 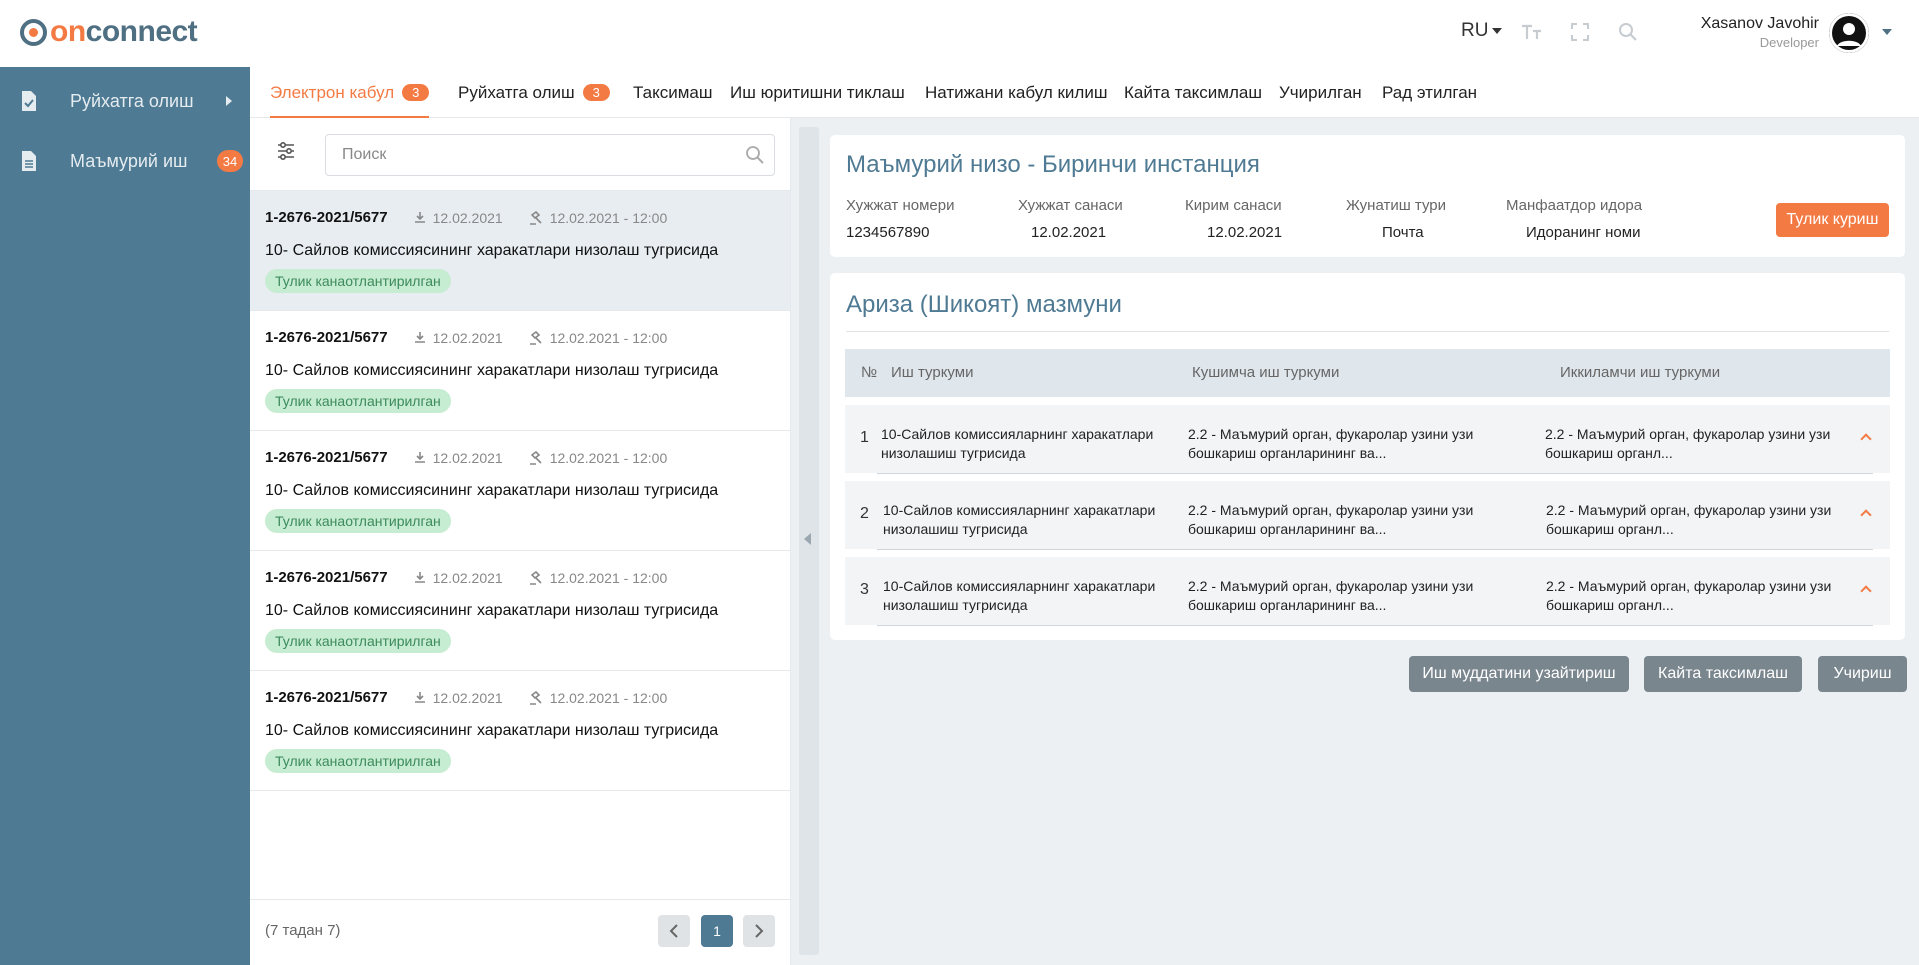 I want to click on send-type-field: Жунатиш тури Почта, so click(x=1396, y=219).